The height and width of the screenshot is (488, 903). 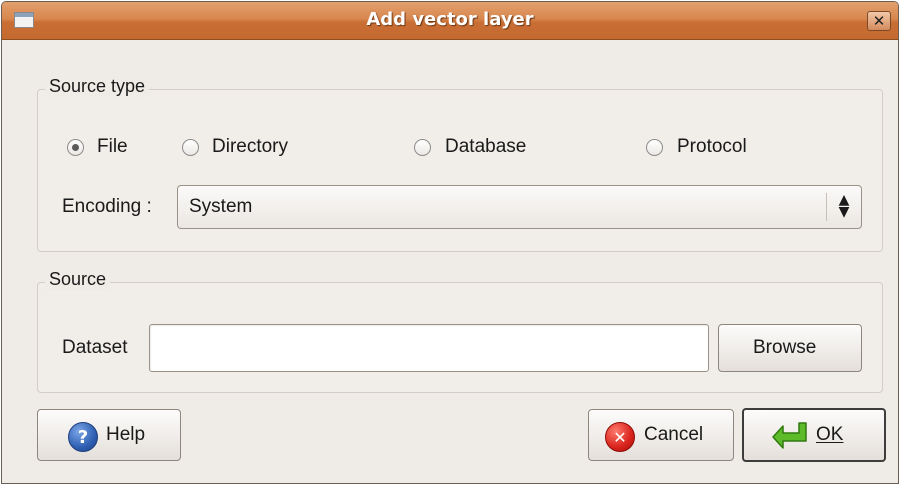 I want to click on radio-directory, so click(x=190, y=147).